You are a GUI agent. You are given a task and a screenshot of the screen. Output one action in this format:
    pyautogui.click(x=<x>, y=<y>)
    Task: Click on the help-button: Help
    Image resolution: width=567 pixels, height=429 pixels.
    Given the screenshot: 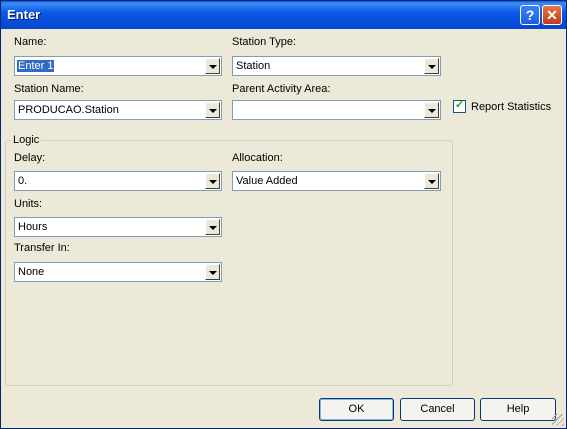 What is the action you would take?
    pyautogui.click(x=518, y=409)
    